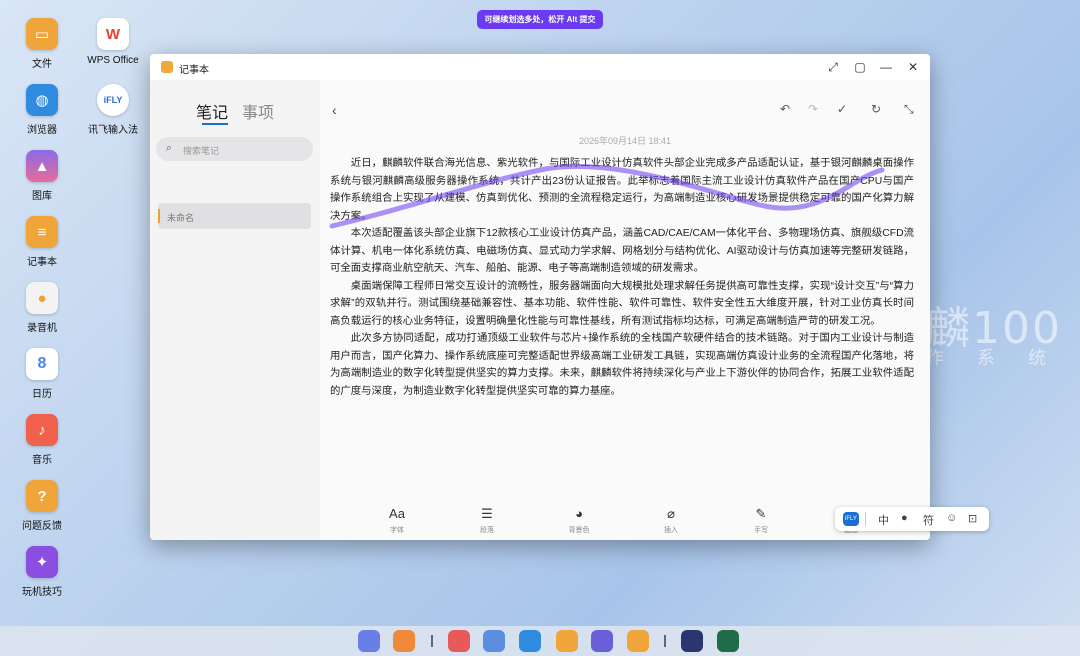  I want to click on font-button: Aa 字体, so click(397, 520).